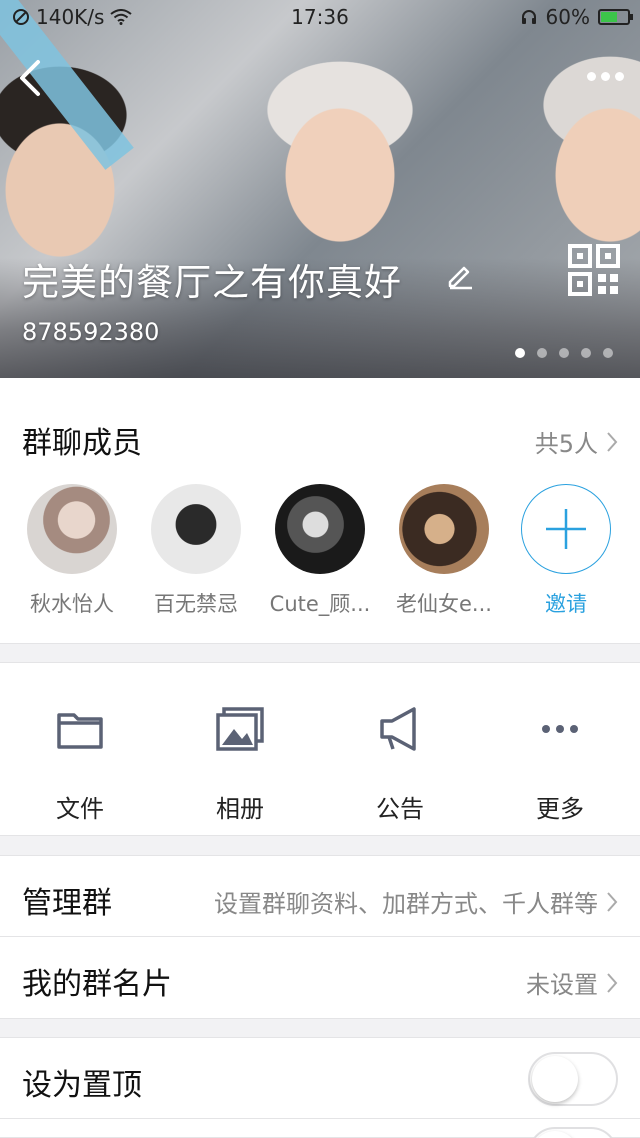  What do you see at coordinates (320, 1128) in the screenshot?
I see `next-setting-row` at bounding box center [320, 1128].